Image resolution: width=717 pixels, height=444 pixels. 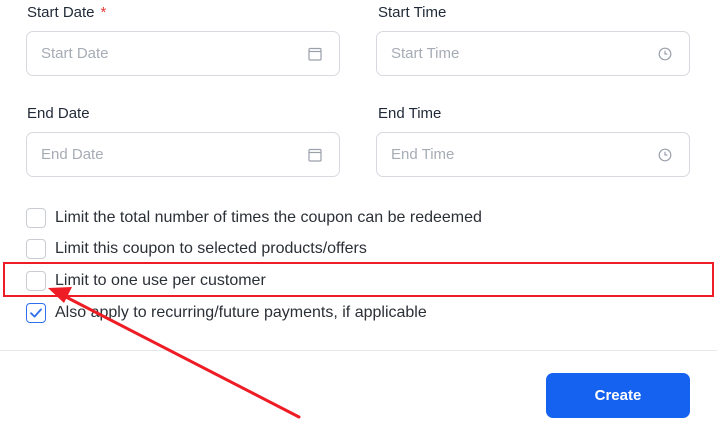 What do you see at coordinates (425, 53) in the screenshot?
I see `start-time-placeholder: Start Time` at bounding box center [425, 53].